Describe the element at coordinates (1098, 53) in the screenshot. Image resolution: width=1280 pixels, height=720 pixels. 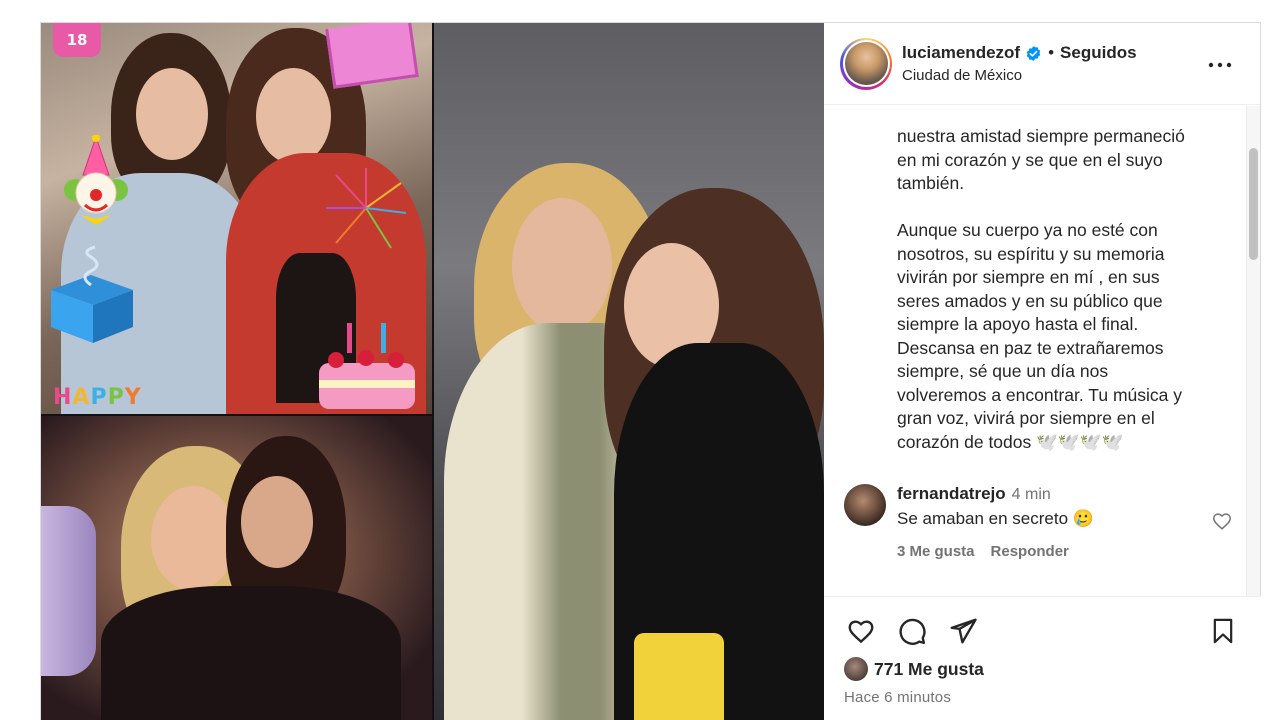
I see `following-button: Seguidos` at that location.